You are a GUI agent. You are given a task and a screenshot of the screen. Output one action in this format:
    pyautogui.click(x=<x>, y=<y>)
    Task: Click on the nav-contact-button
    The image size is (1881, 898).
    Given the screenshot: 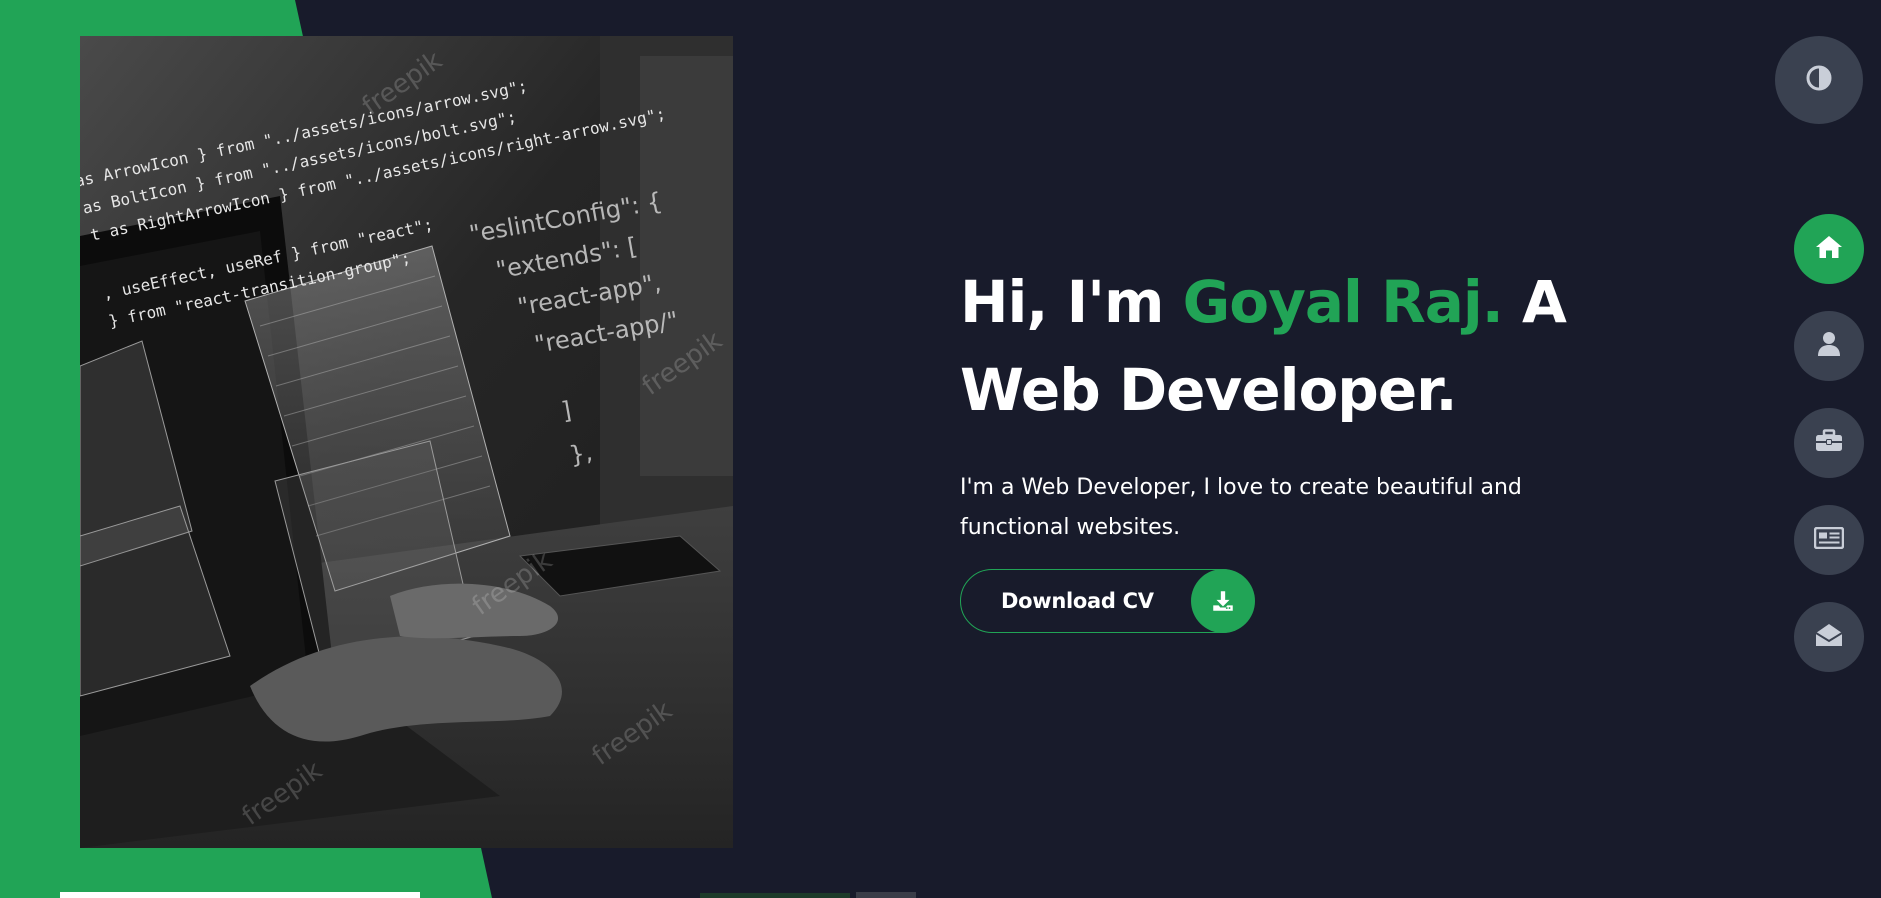 What is the action you would take?
    pyautogui.click(x=1829, y=637)
    